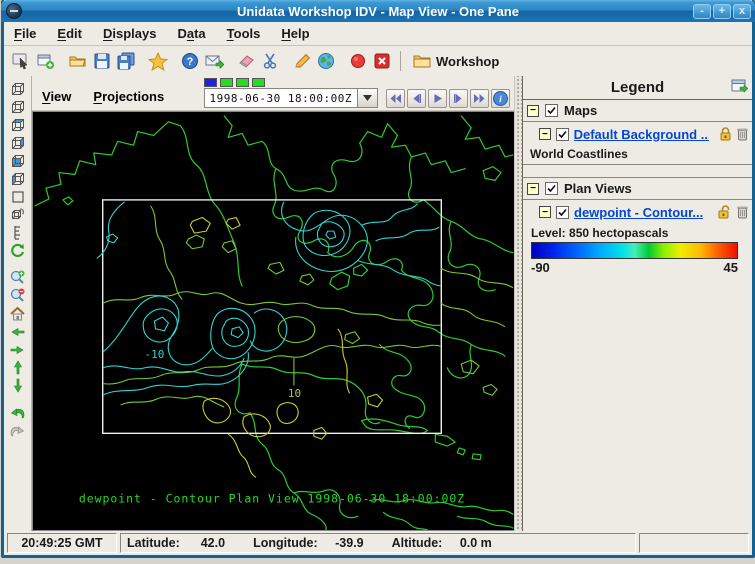 This screenshot has width=755, height=564. I want to click on toolbar-separator, so click(400, 61).